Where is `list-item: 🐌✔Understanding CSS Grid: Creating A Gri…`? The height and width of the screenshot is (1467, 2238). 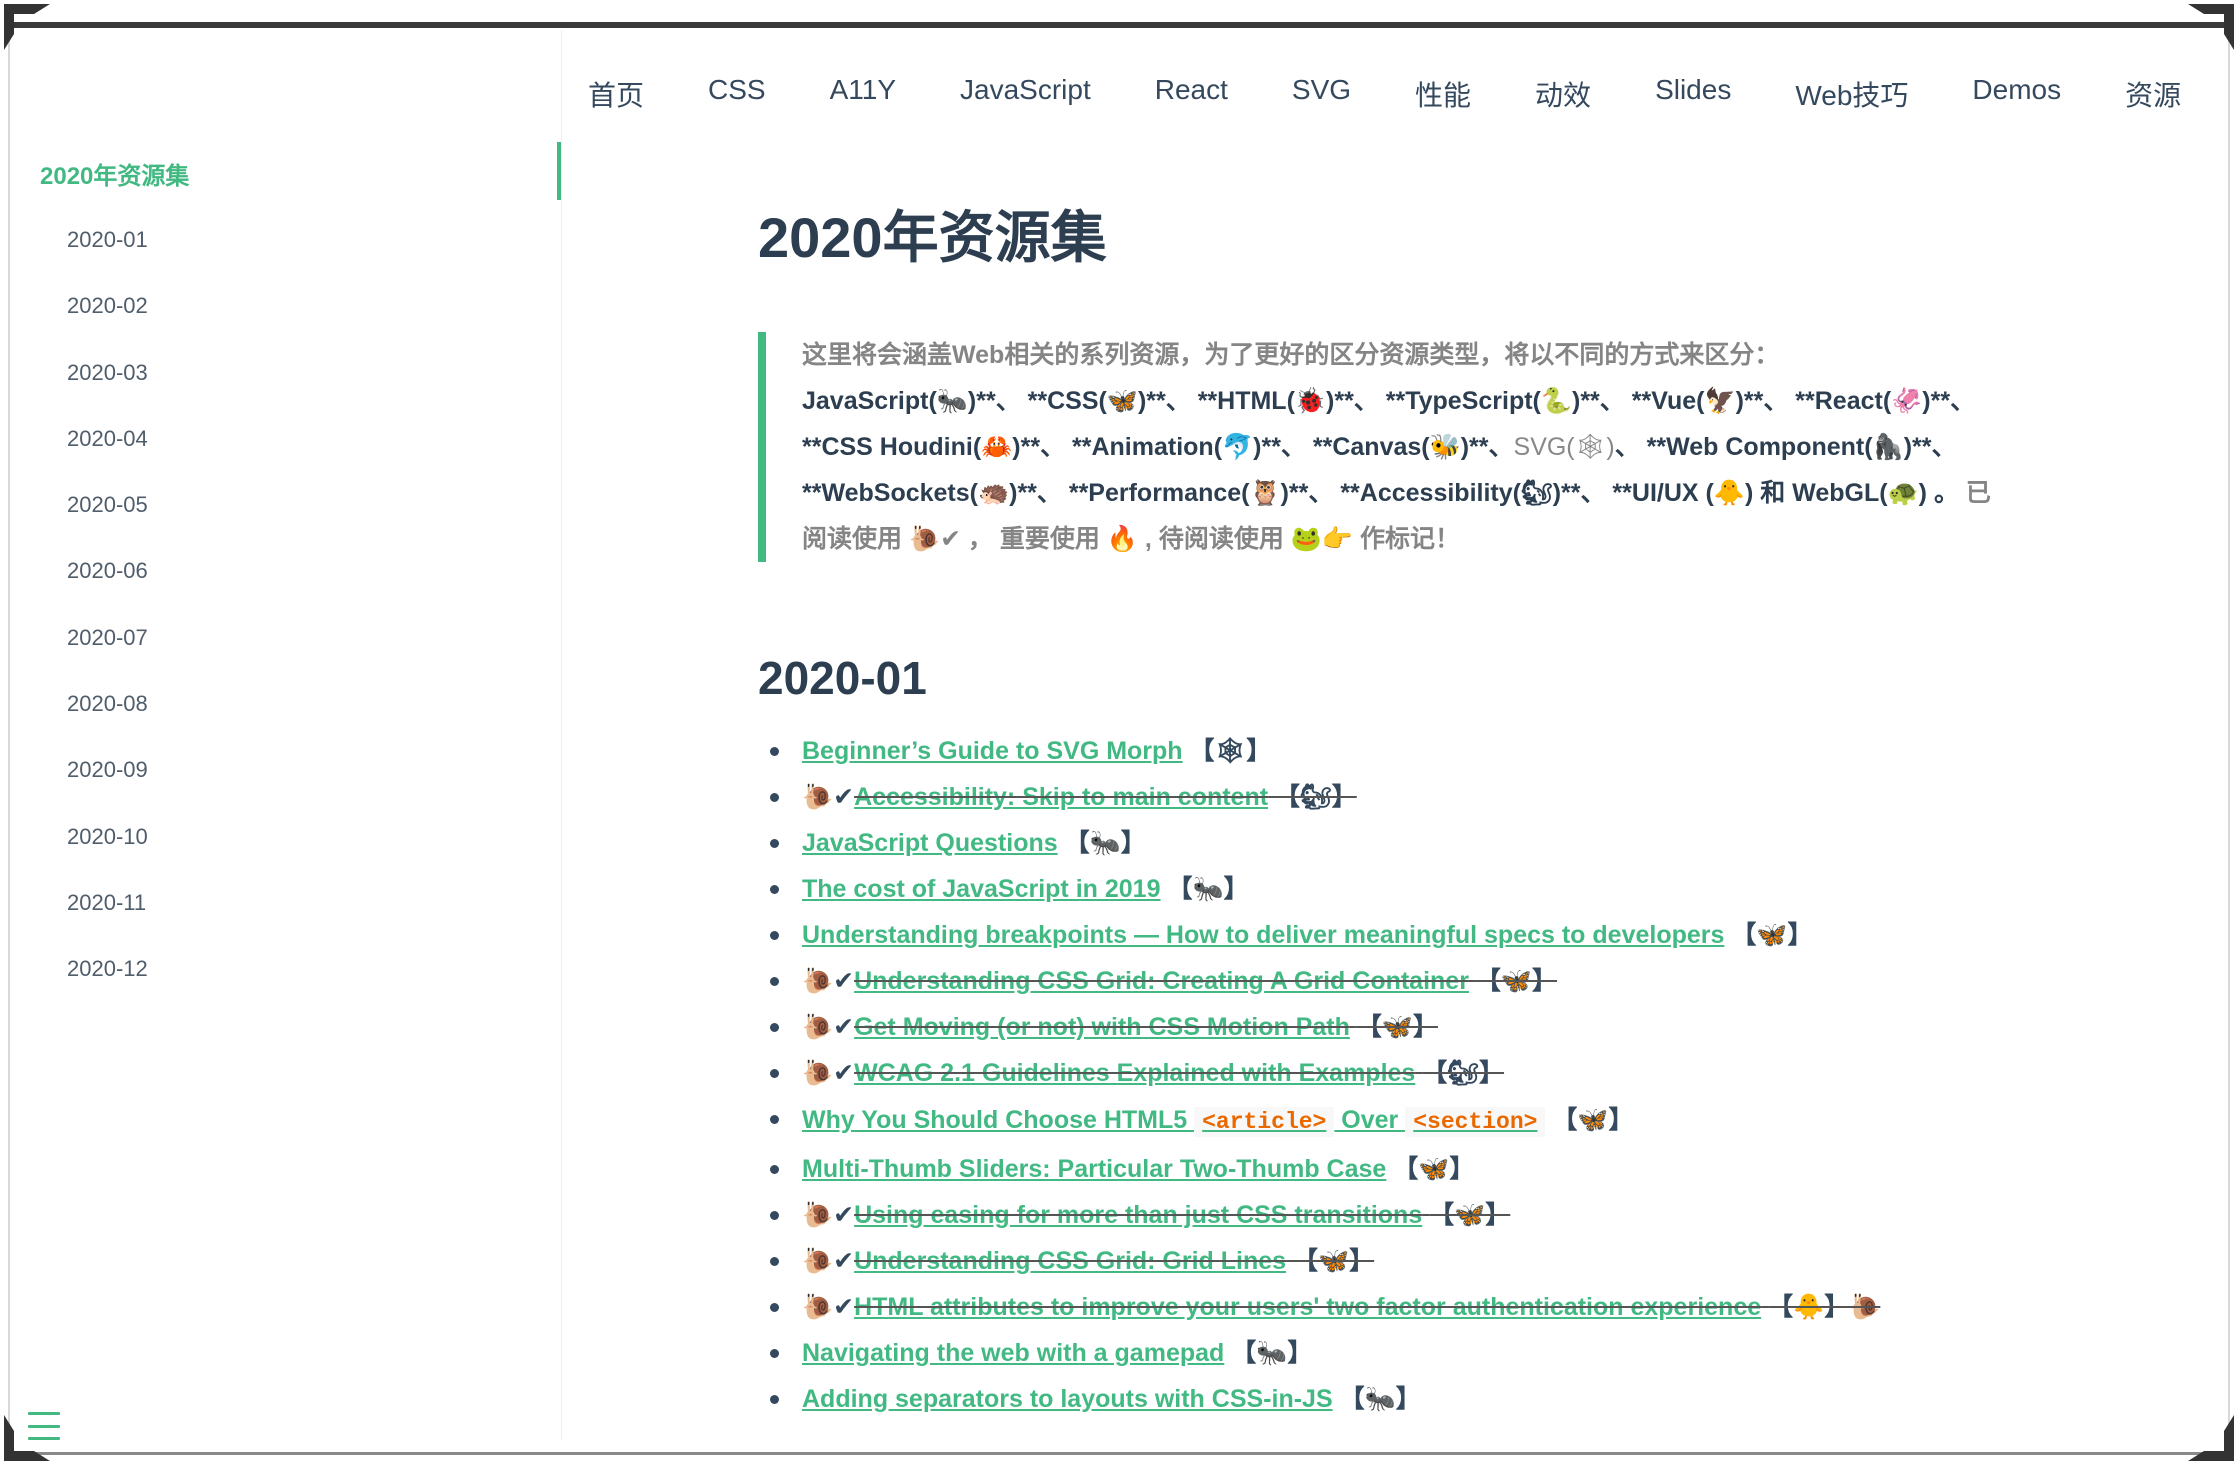
list-item: 🐌✔Understanding CSS Grid: Creating A Gri… is located at coordinates (1393, 981).